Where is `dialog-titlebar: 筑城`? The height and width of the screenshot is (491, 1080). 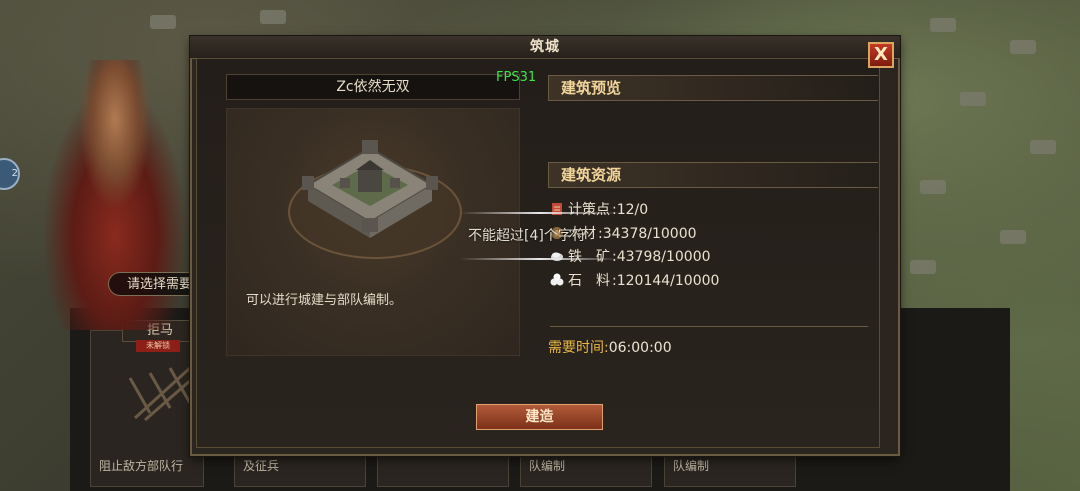 dialog-titlebar: 筑城 is located at coordinates (545, 47).